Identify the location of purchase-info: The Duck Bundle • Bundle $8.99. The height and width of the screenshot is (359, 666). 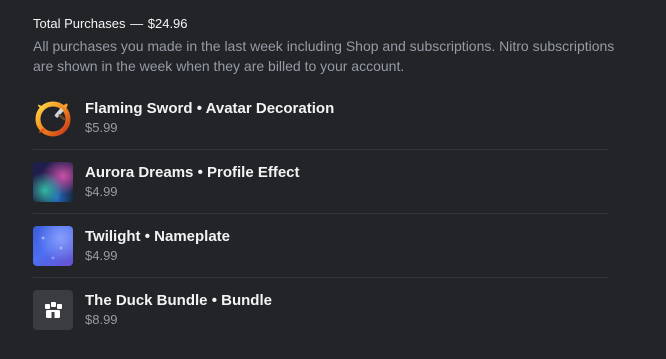
(178, 309).